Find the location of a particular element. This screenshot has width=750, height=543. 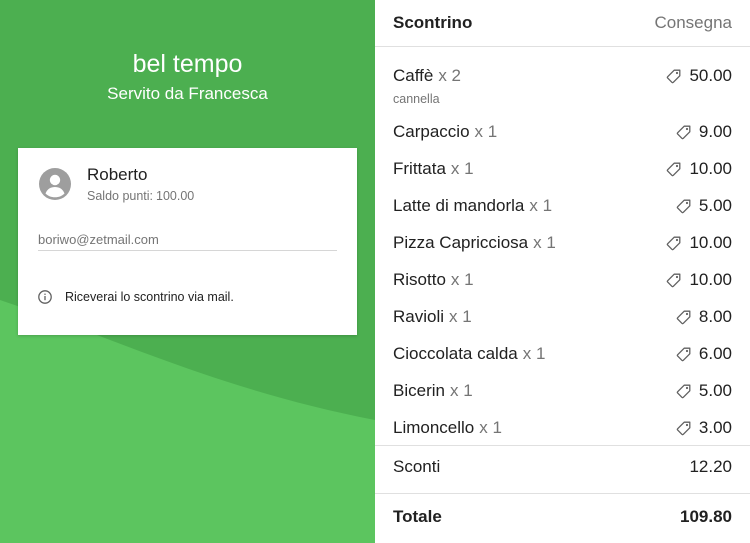

discount-label: Sconti is located at coordinates (417, 466).